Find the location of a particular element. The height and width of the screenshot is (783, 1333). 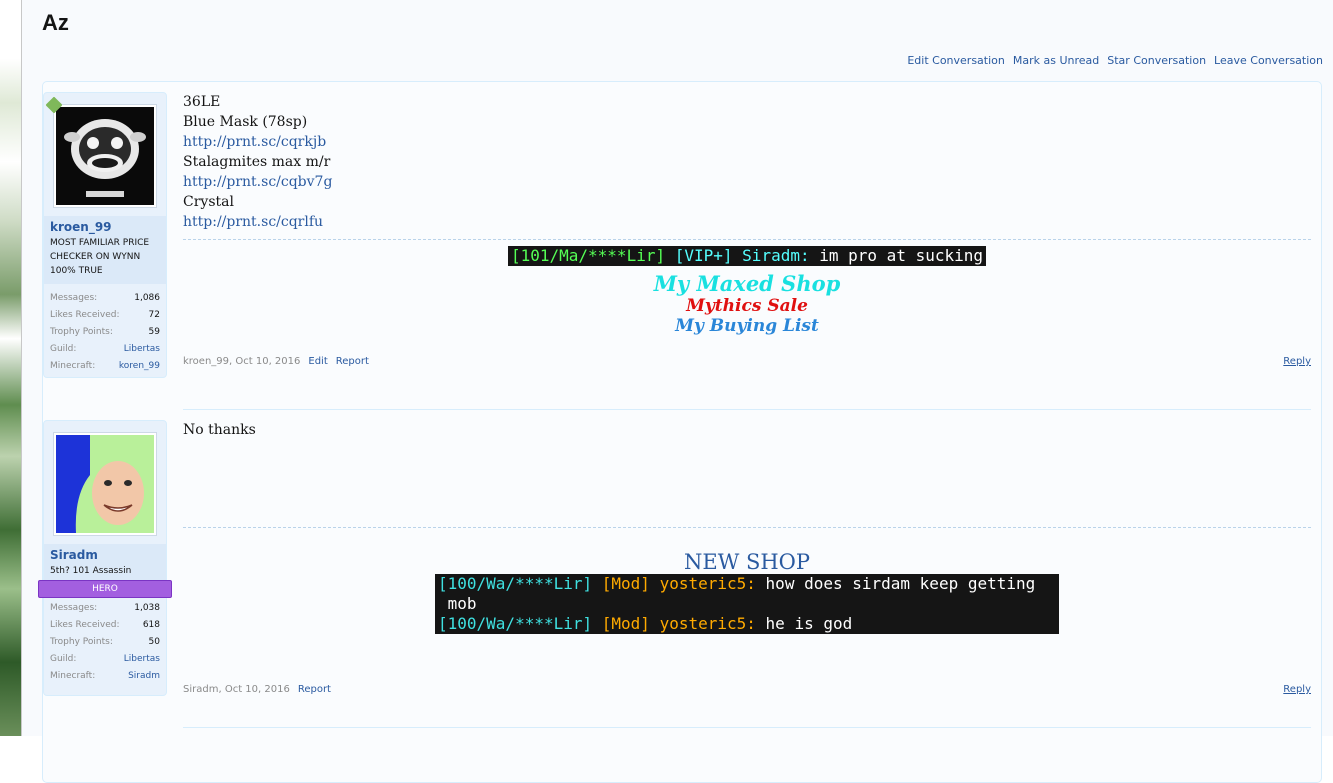

stat-minecraft: Minecraft: Siradm is located at coordinates (105, 676).